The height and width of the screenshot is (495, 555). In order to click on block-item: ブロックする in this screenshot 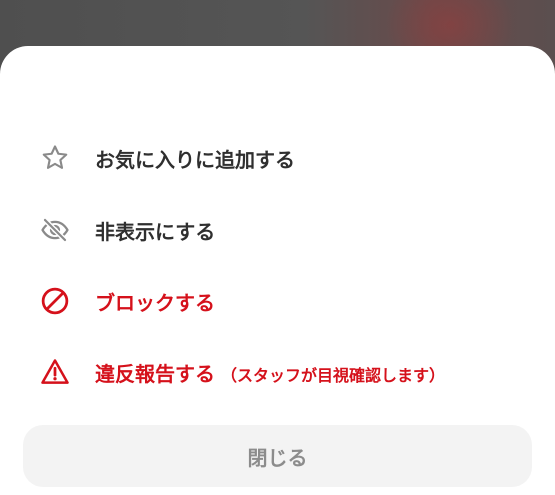, I will do `click(277, 301)`.